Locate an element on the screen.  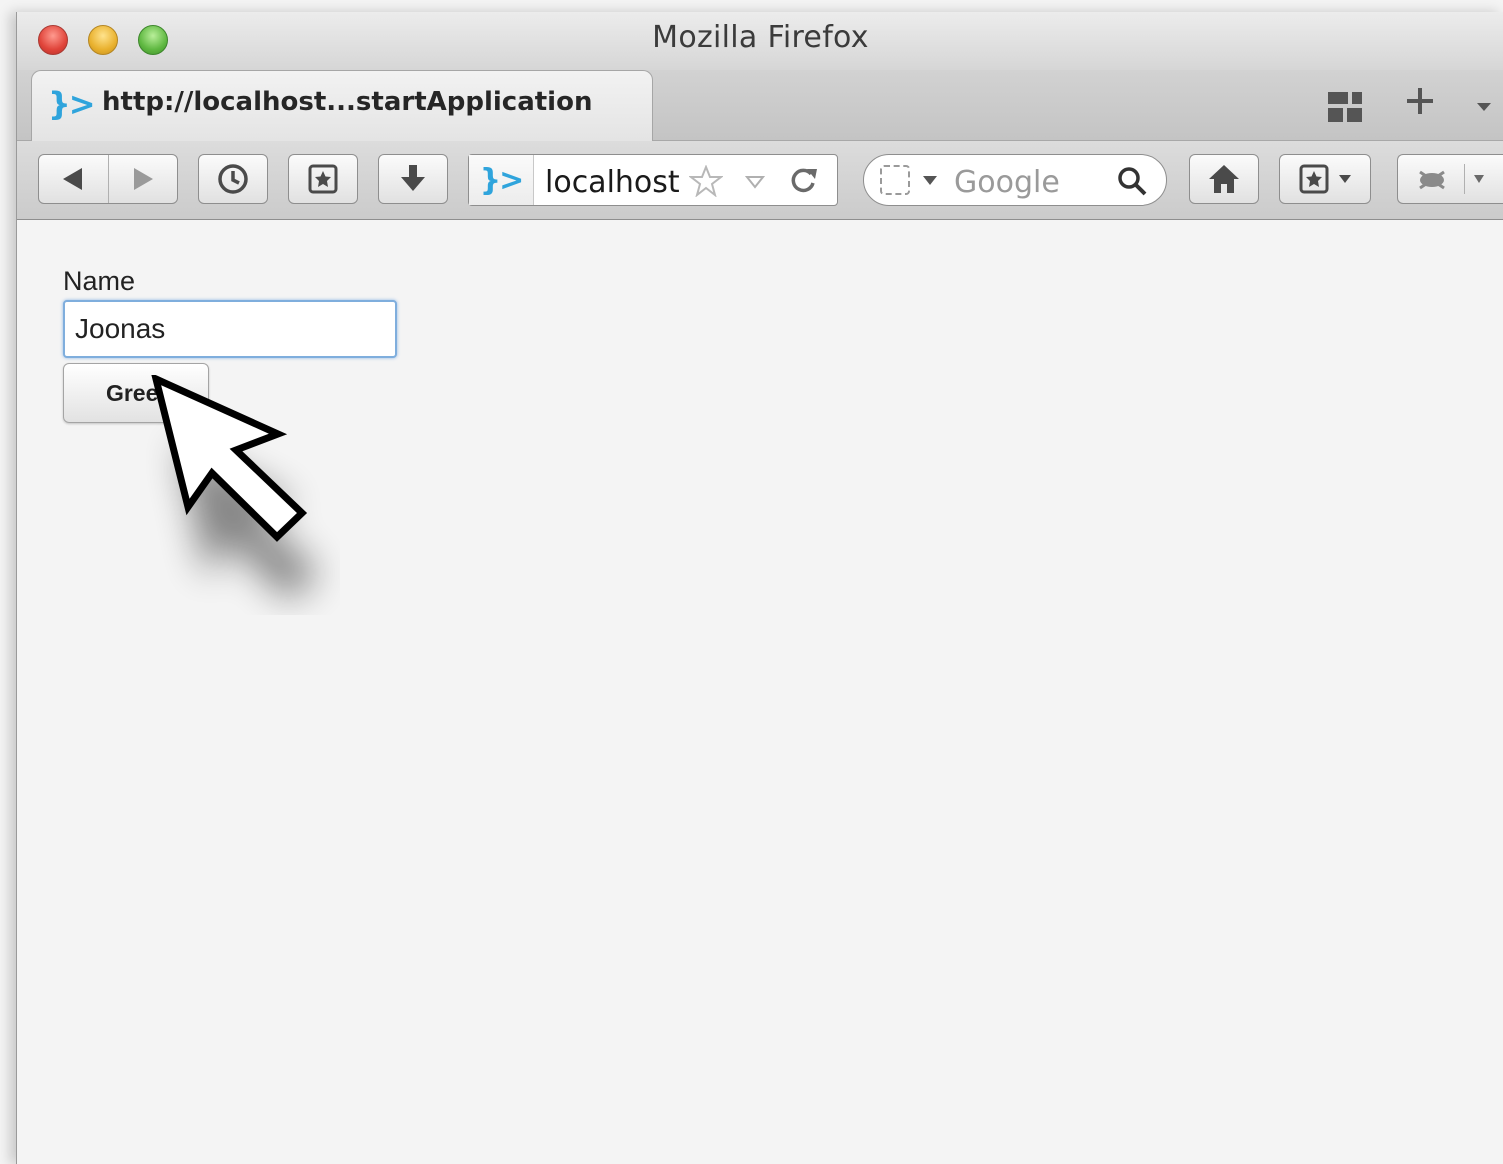
tab-groups-button is located at coordinates (1345, 110).